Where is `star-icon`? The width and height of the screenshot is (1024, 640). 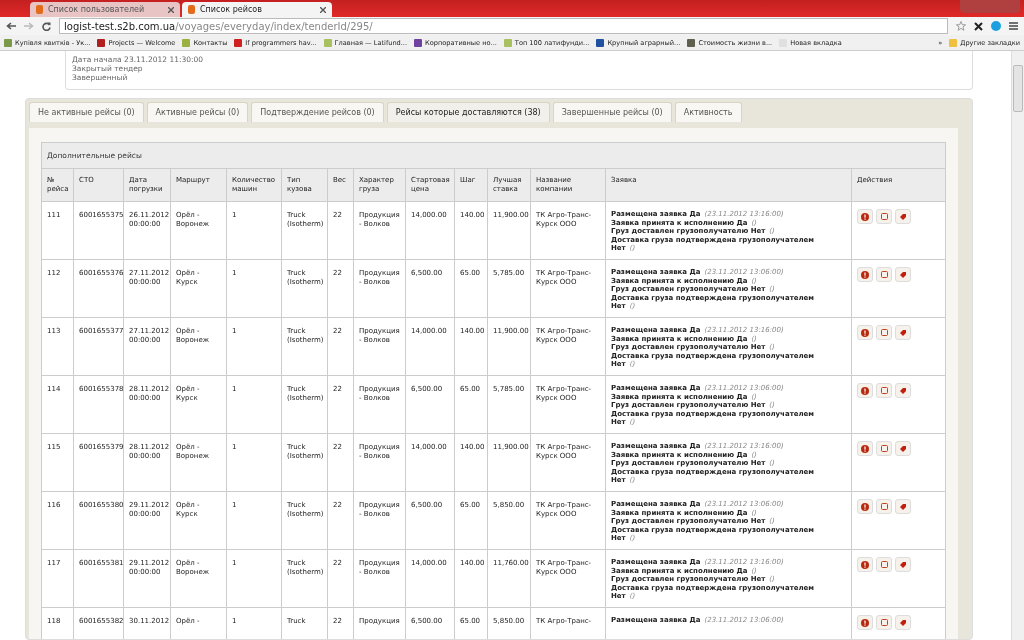 star-icon is located at coordinates (961, 26).